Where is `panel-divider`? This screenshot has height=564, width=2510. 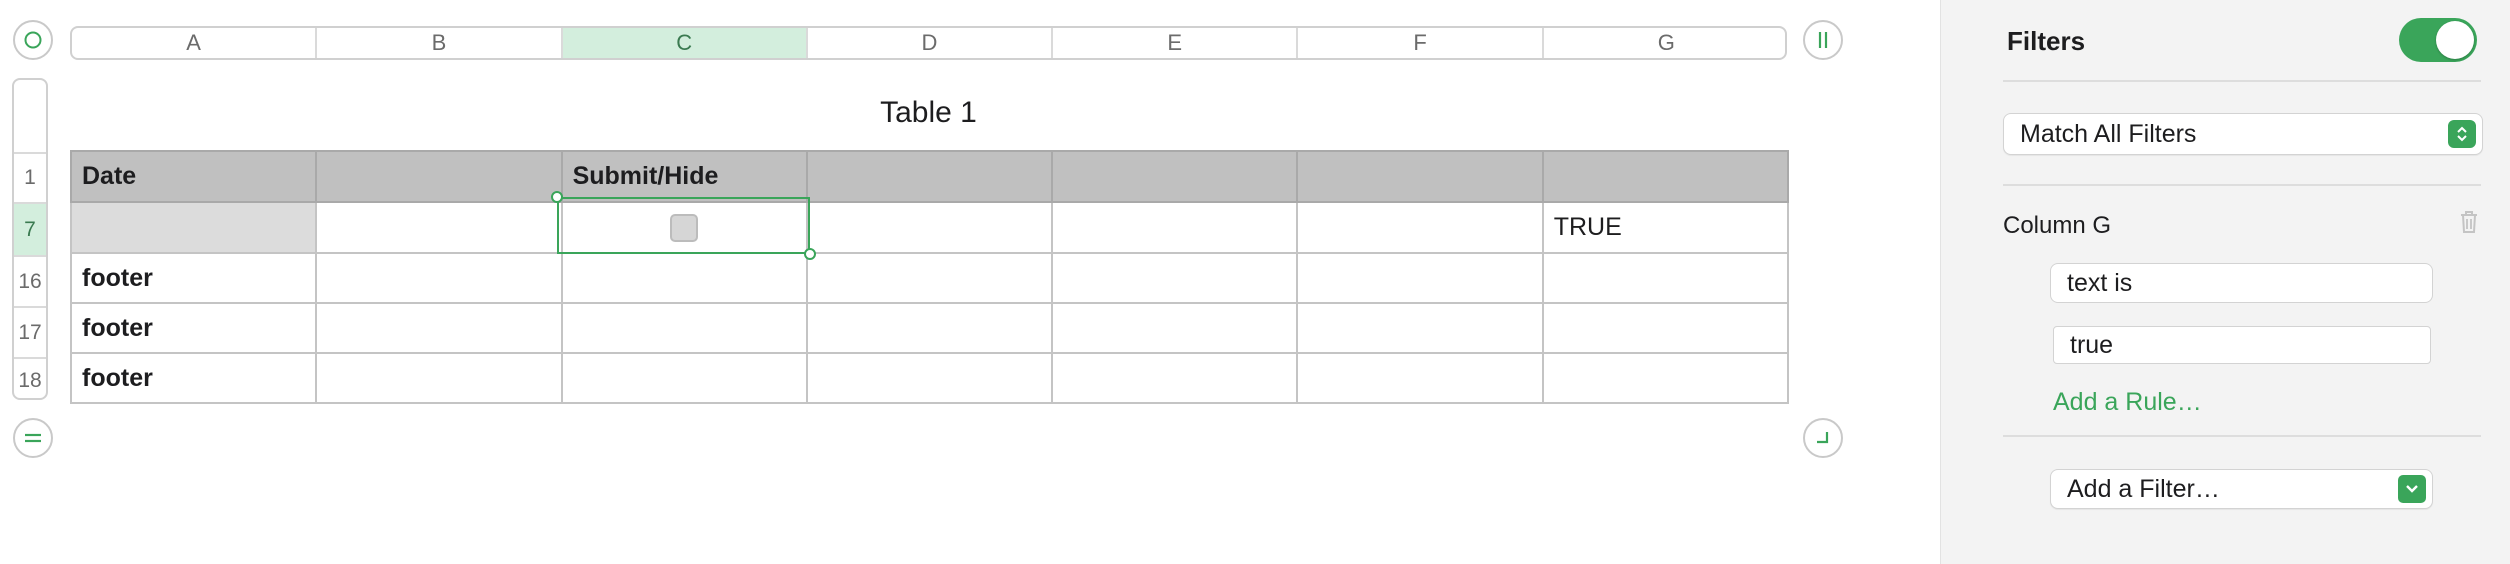 panel-divider is located at coordinates (1955, 282).